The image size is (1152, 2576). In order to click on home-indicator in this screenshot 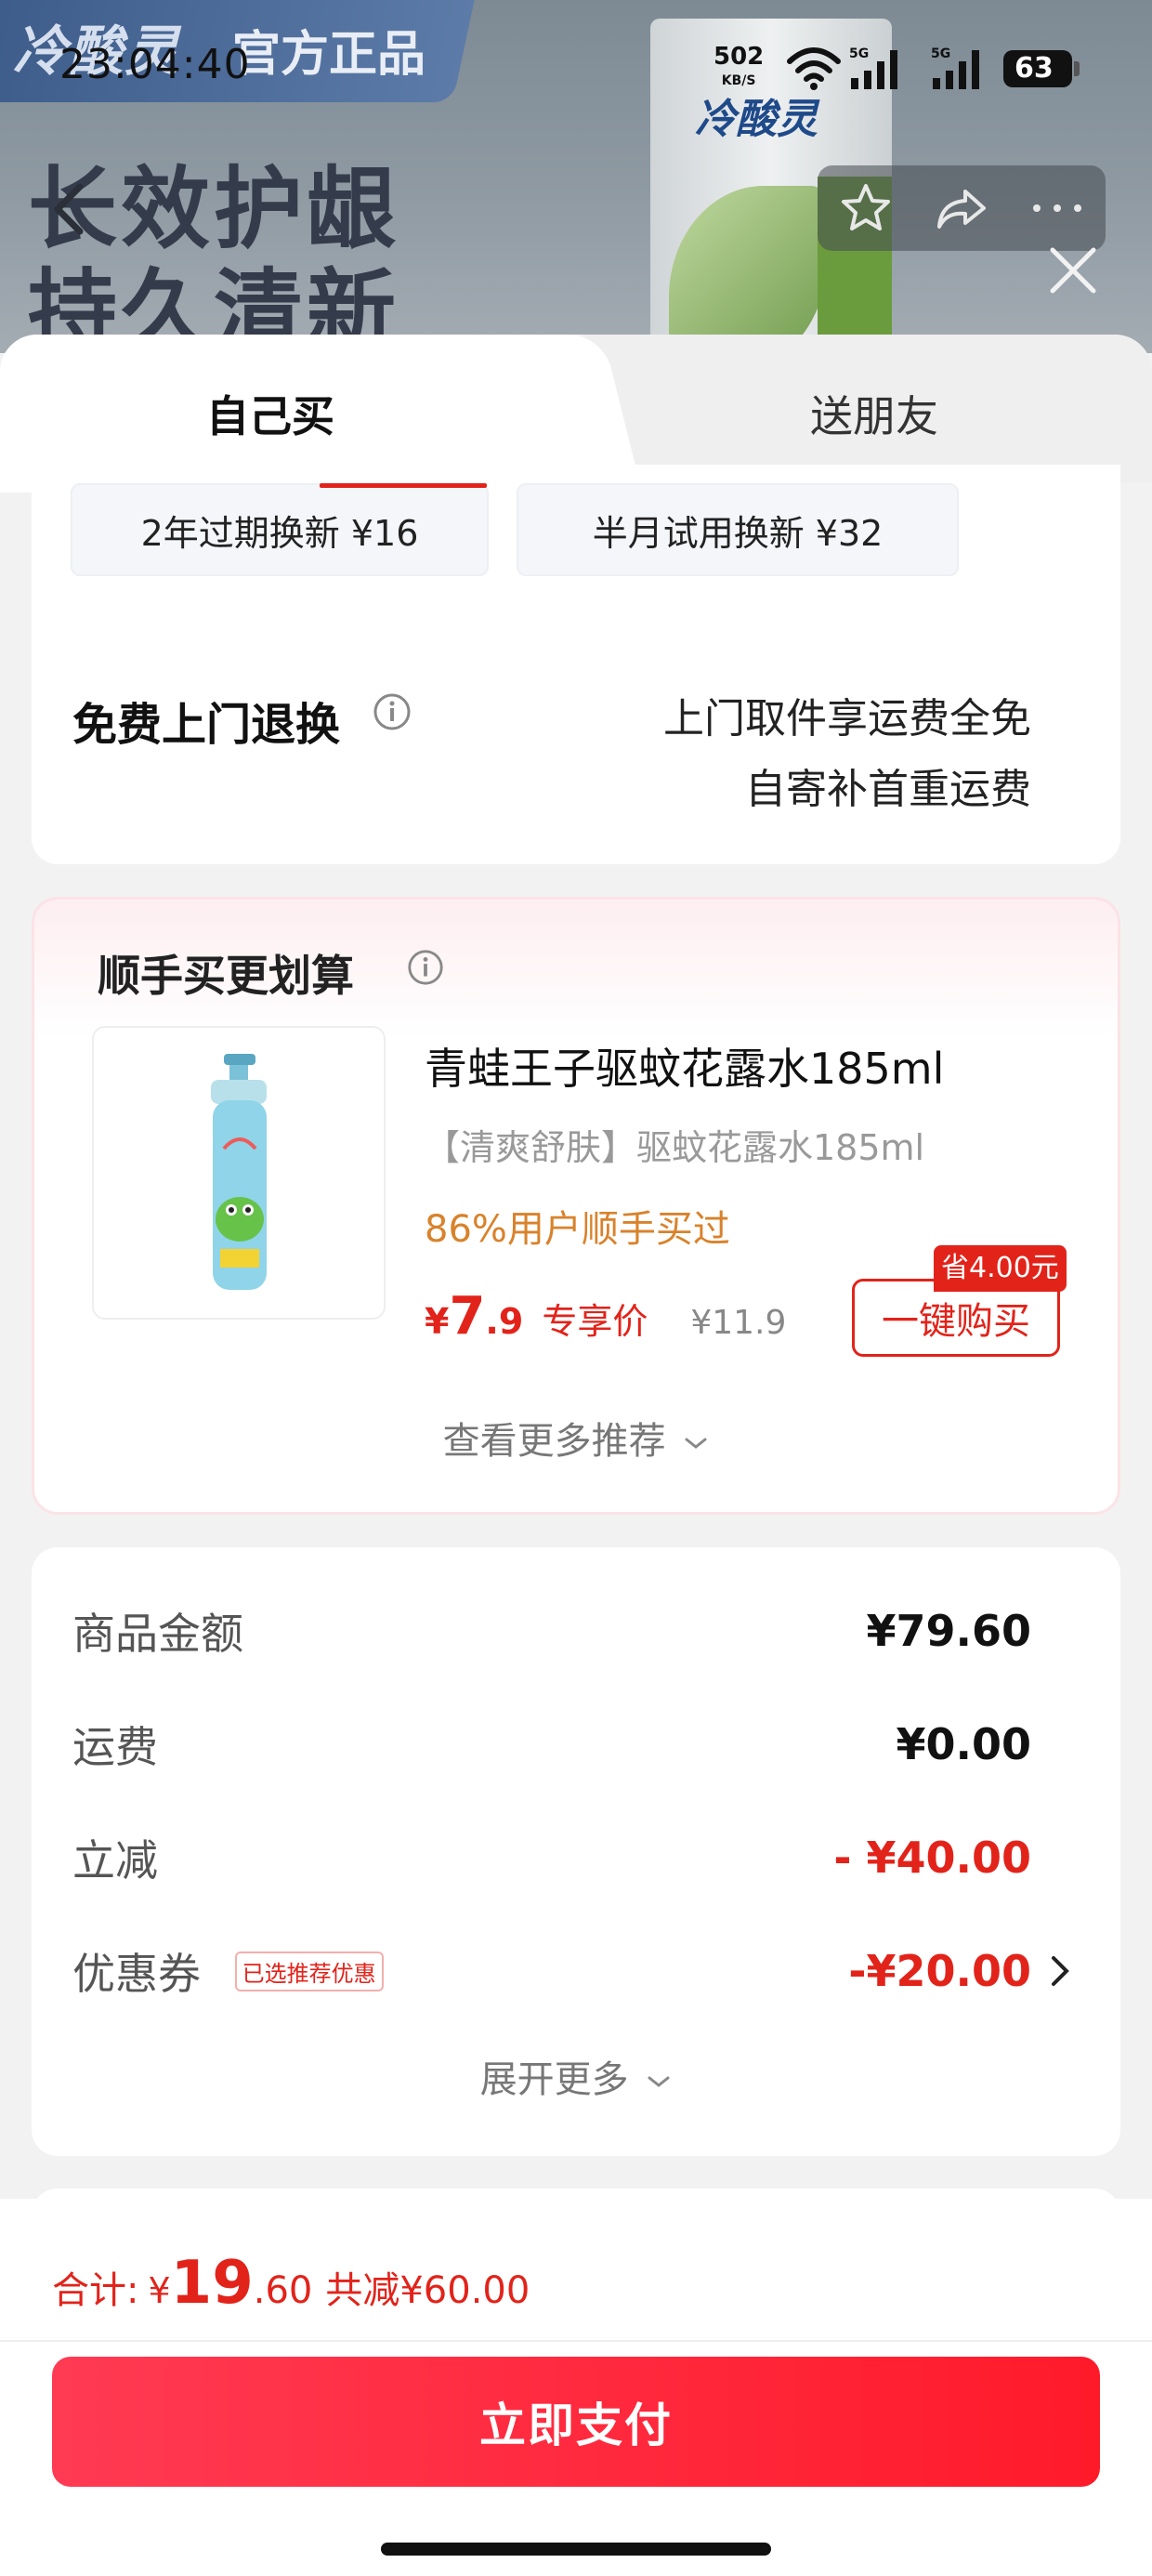, I will do `click(576, 2549)`.